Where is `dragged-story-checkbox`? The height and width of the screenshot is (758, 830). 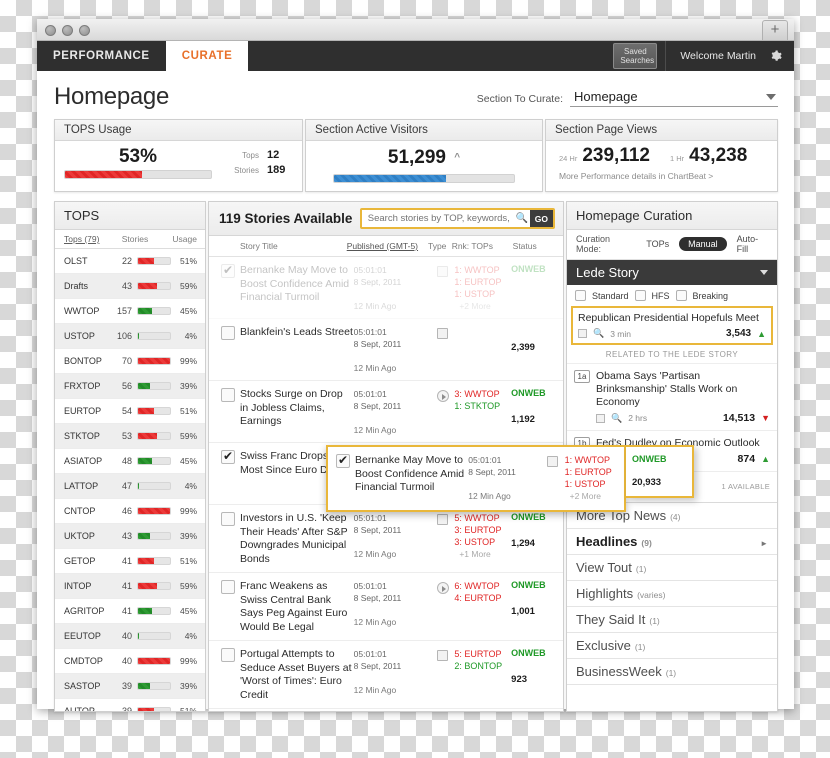 dragged-story-checkbox is located at coordinates (343, 460).